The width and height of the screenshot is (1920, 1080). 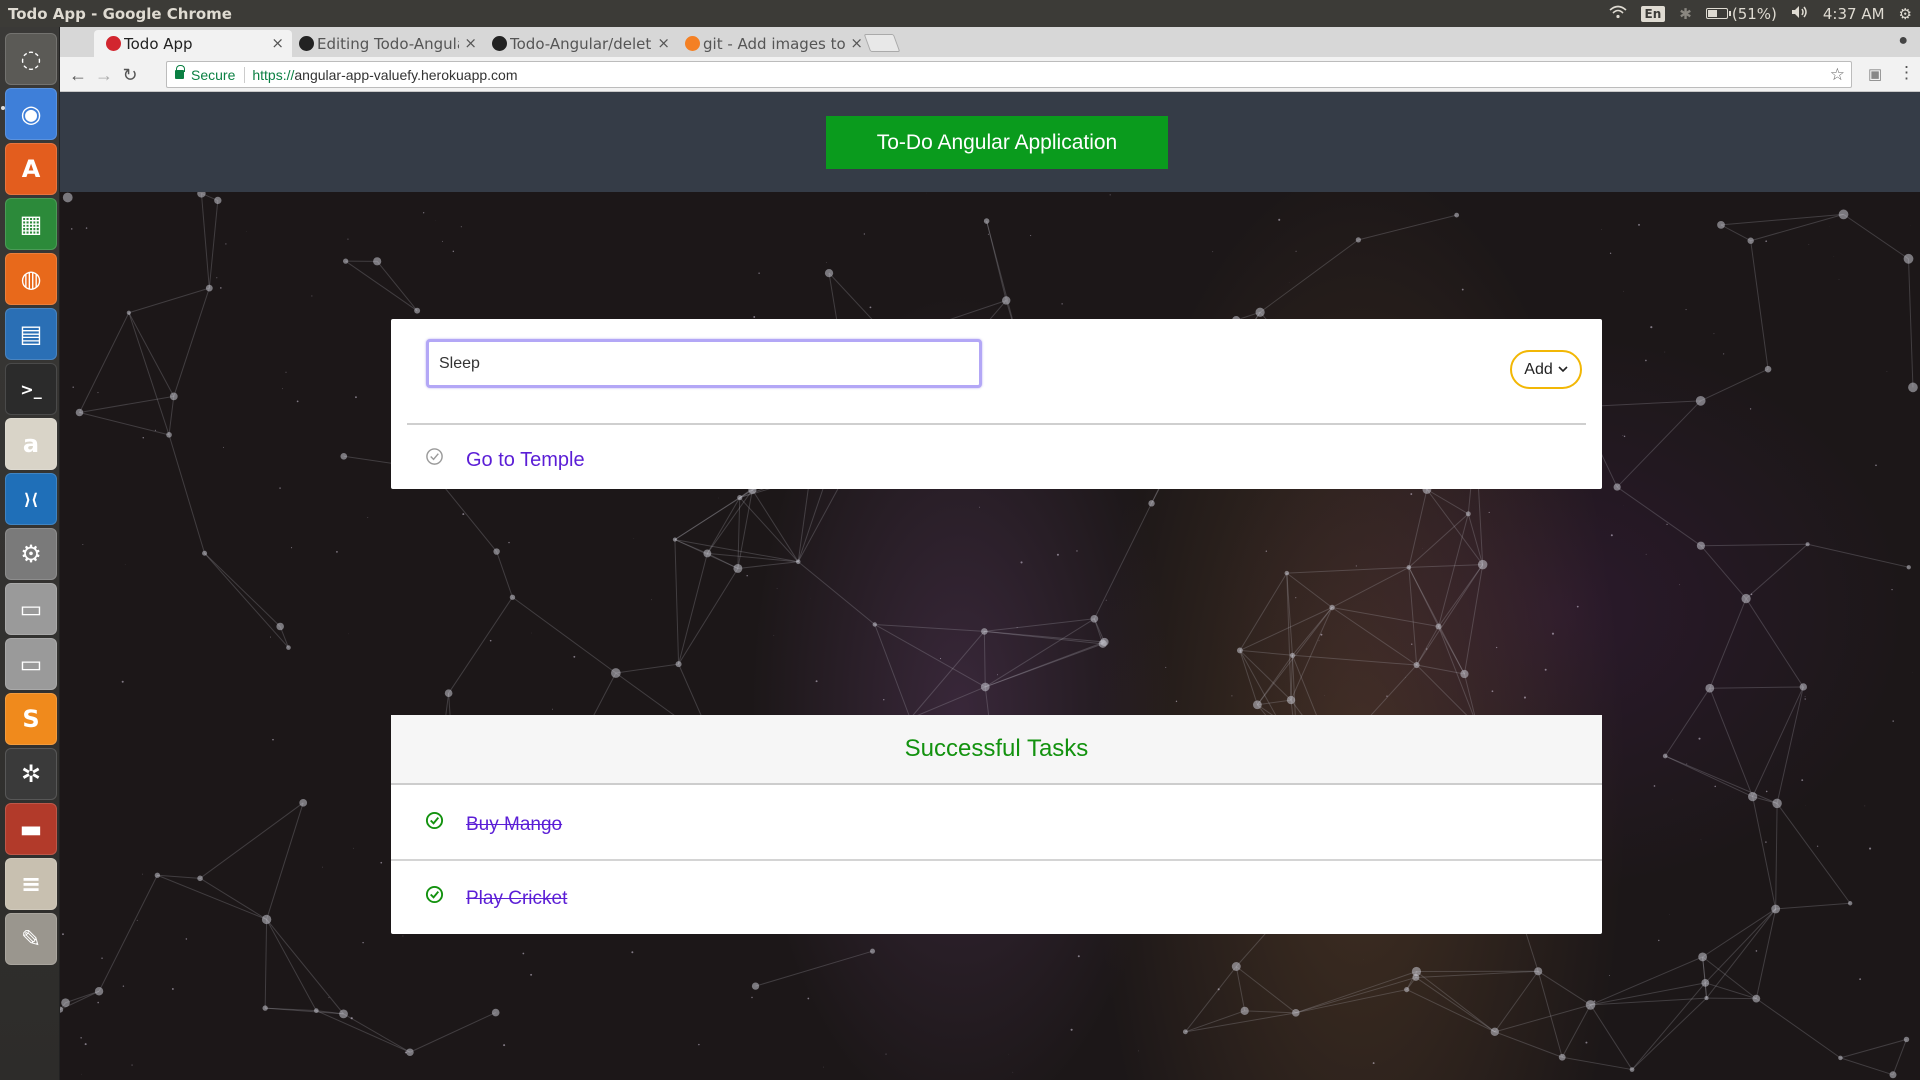 I want to click on launcher-software-center-icon: A, so click(x=31, y=169).